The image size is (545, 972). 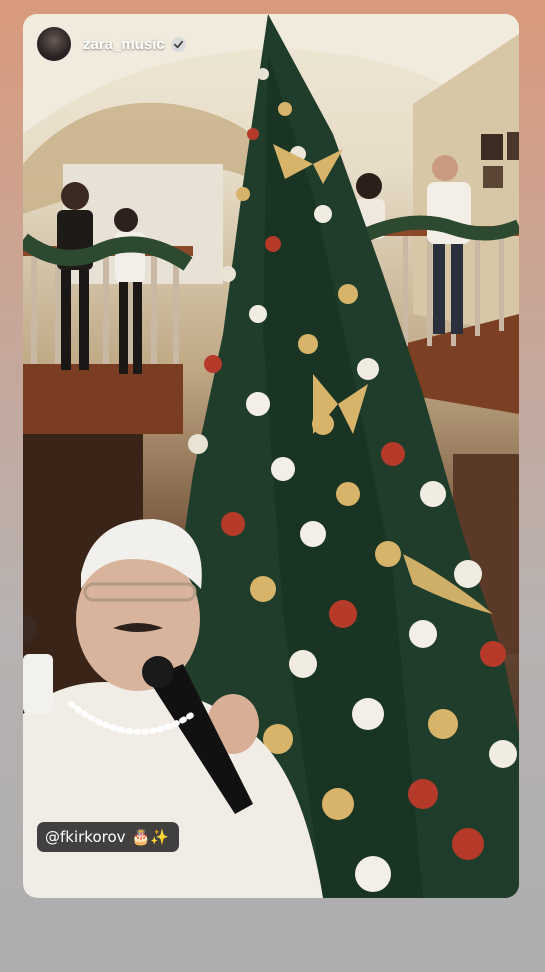 I want to click on profile-avatar, so click(x=54, y=44).